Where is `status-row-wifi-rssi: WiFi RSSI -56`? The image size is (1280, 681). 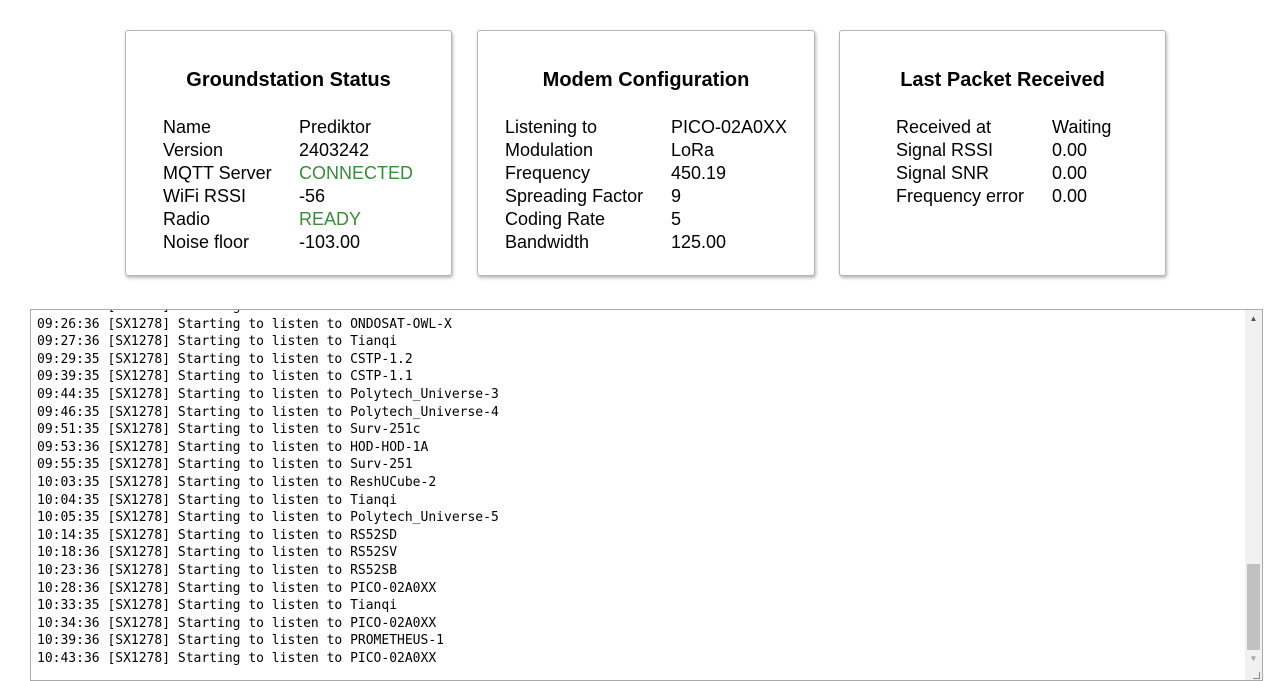
status-row-wifi-rssi: WiFi RSSI -56 is located at coordinates (288, 196).